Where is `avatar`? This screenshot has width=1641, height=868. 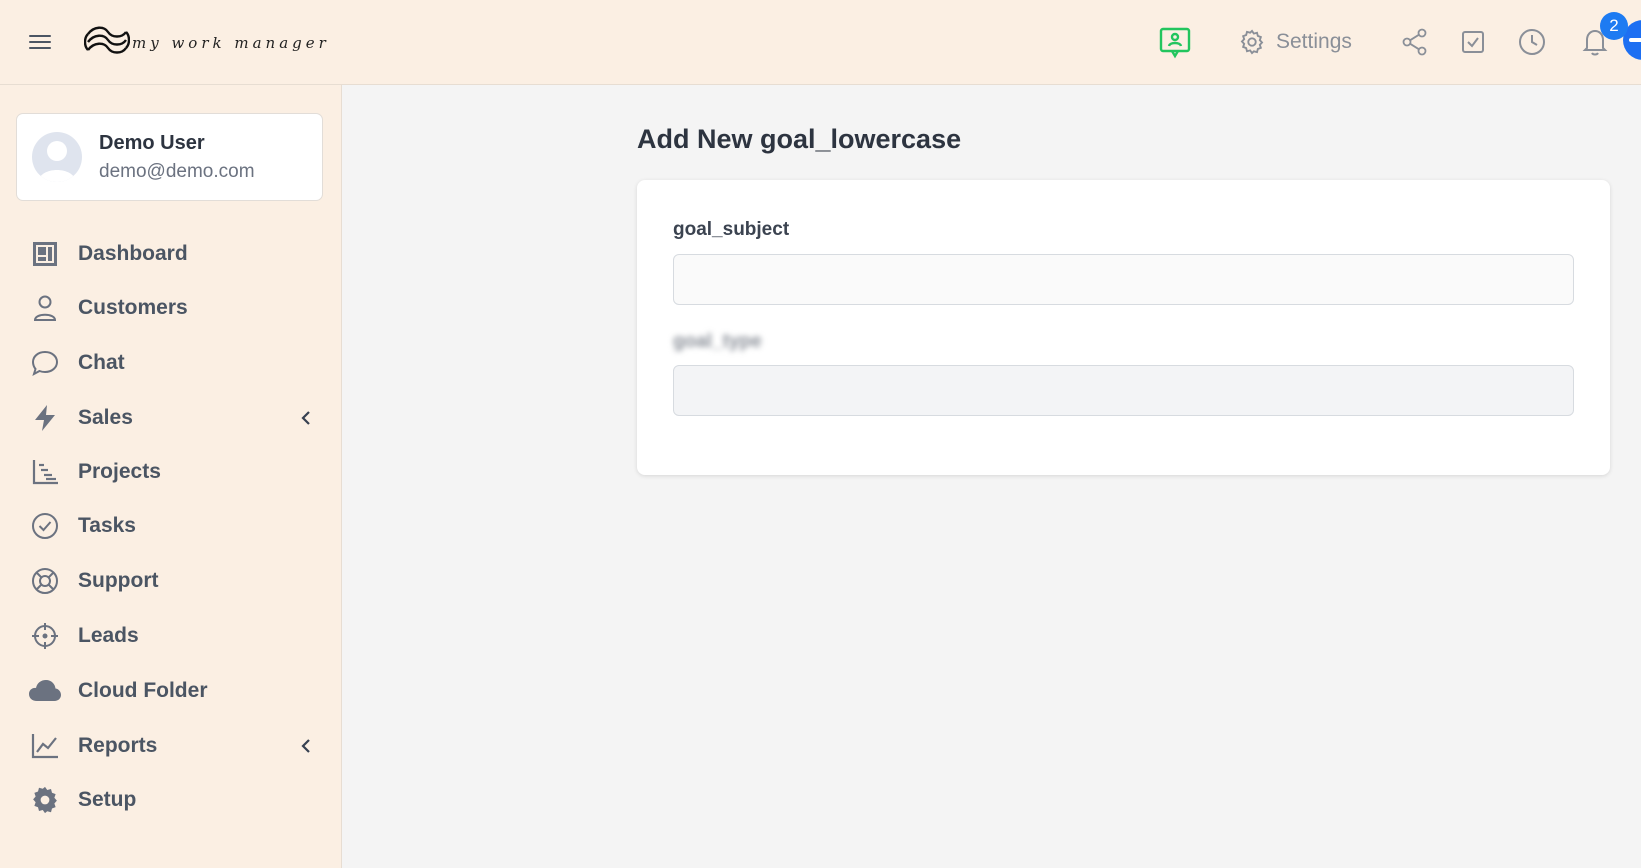 avatar is located at coordinates (57, 157).